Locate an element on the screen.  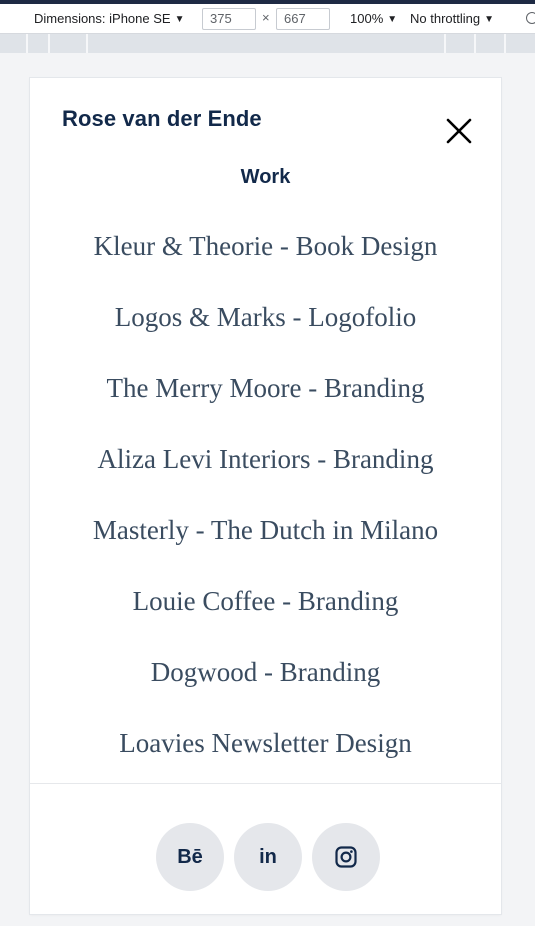
throttling-label: No throttling is located at coordinates (445, 18).